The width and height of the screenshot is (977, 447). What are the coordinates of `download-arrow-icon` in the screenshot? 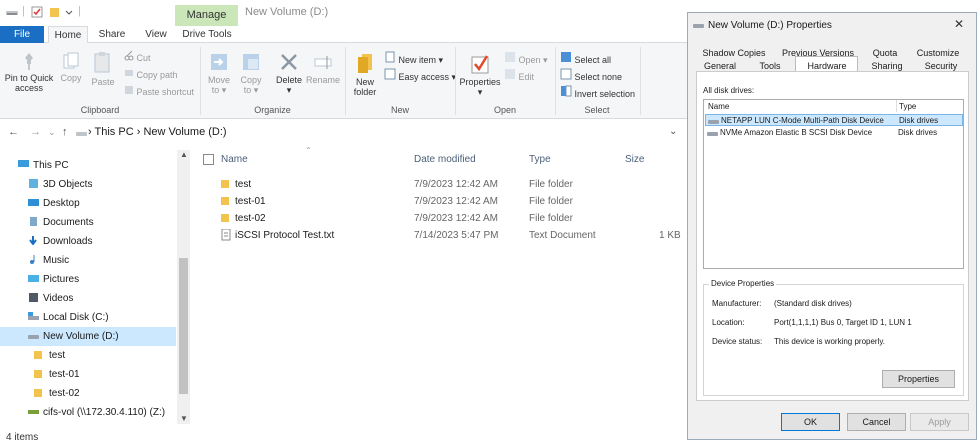 It's located at (33, 240).